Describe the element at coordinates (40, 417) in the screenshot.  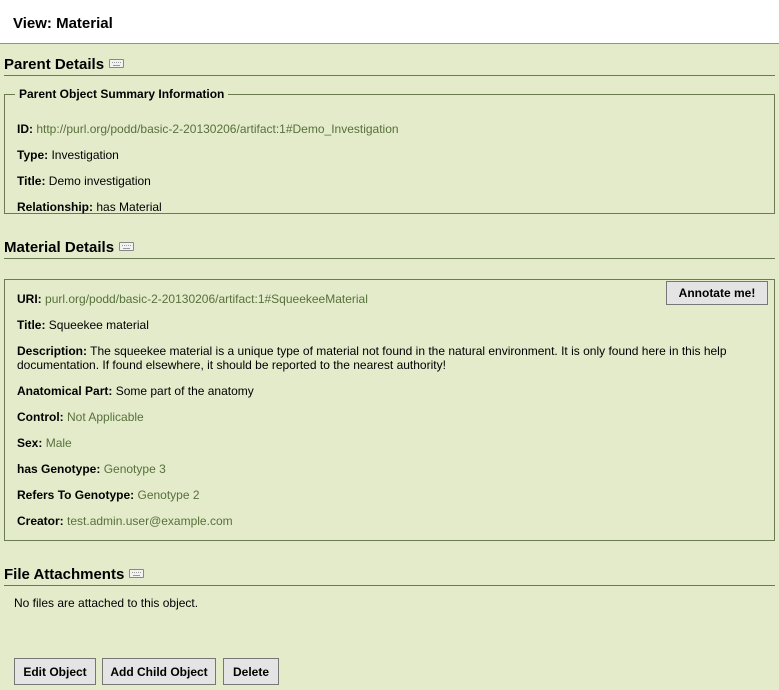
I see `material-control-label: Control:` at that location.